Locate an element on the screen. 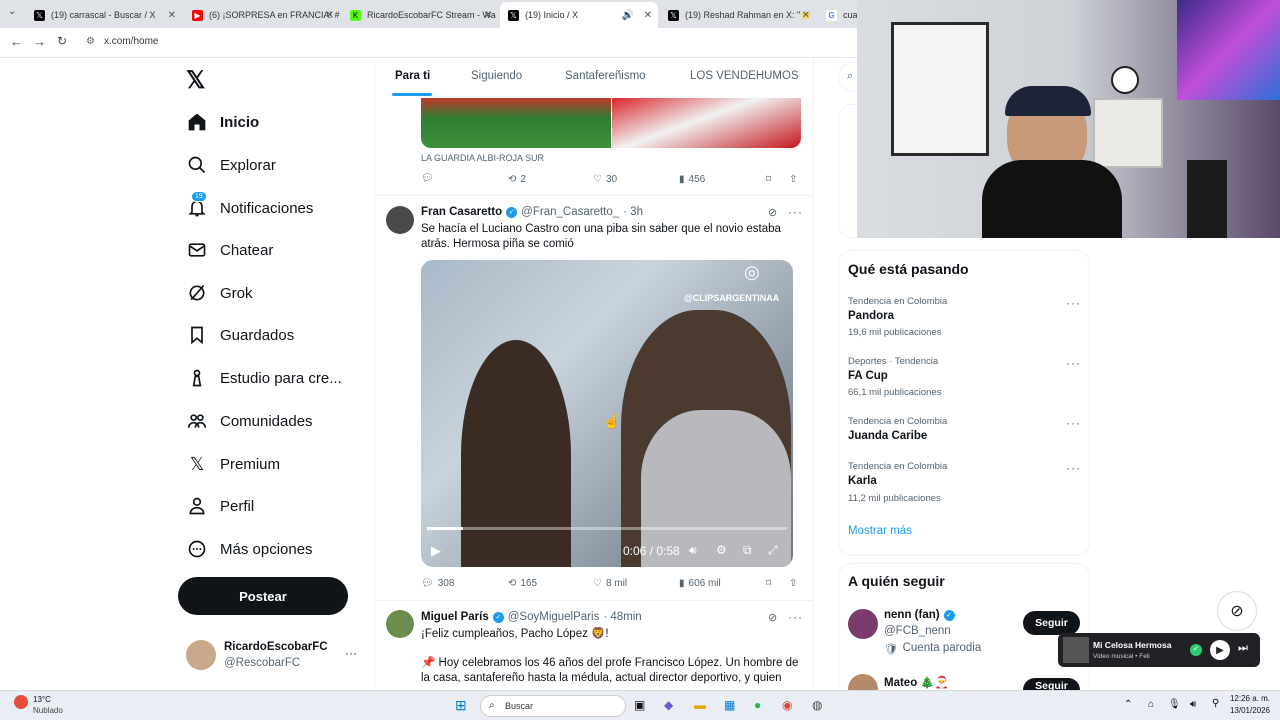 The height and width of the screenshot is (720, 1280). trend-name: Pandora is located at coordinates (871, 316).